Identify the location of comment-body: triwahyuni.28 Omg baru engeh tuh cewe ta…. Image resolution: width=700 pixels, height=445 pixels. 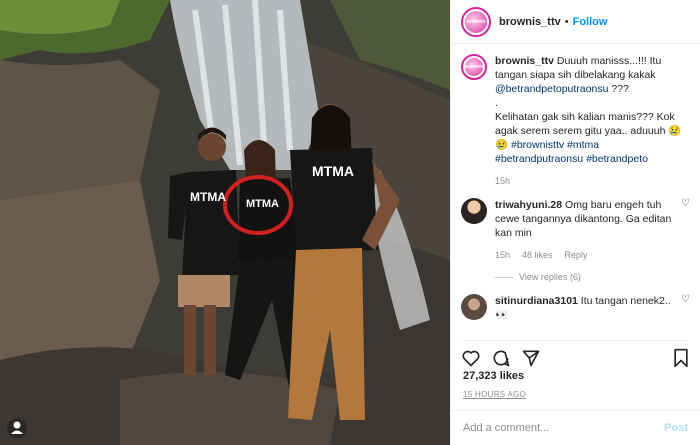
(586, 241).